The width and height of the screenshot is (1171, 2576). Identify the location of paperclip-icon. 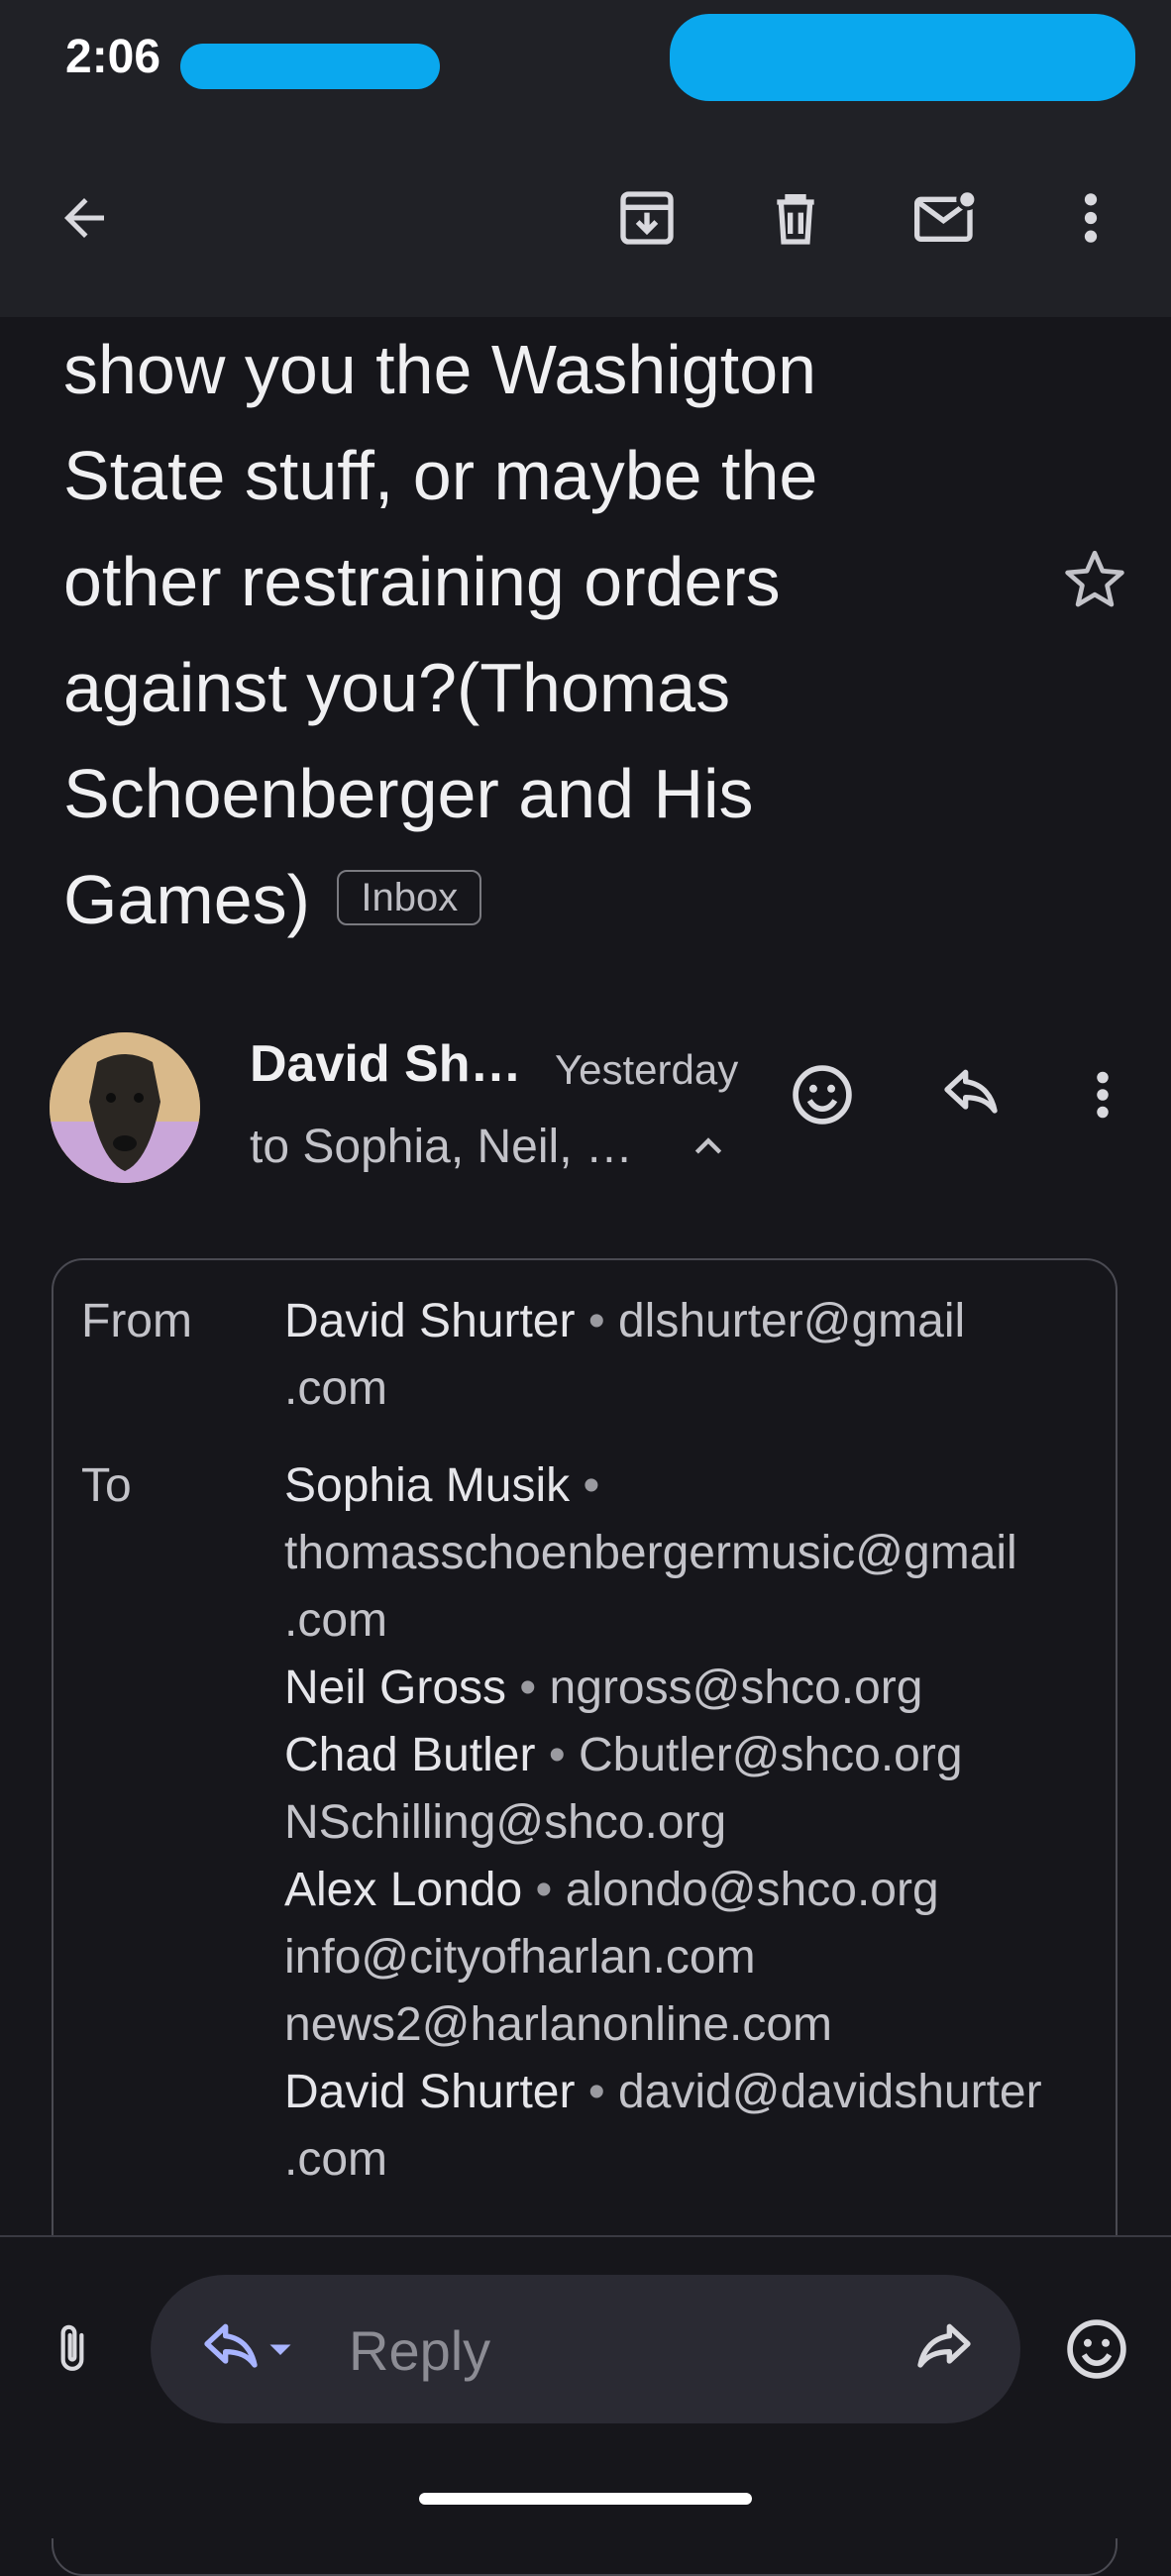
(72, 2347).